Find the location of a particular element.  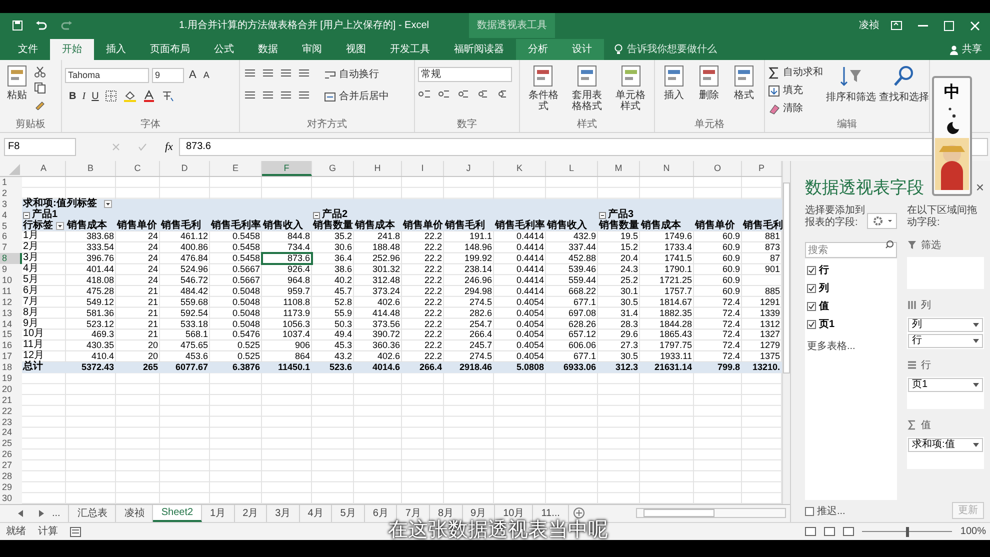

merge-center-button: 合并后居中 is located at coordinates (356, 96).